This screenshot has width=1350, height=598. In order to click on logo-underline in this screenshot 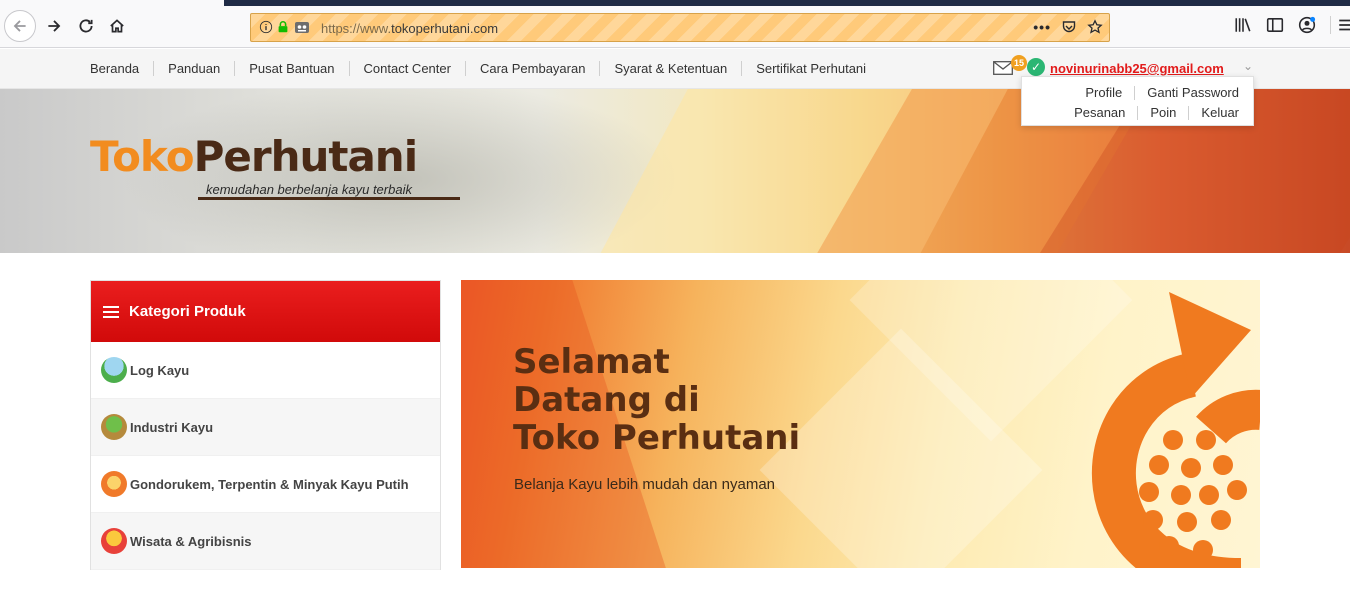, I will do `click(329, 198)`.